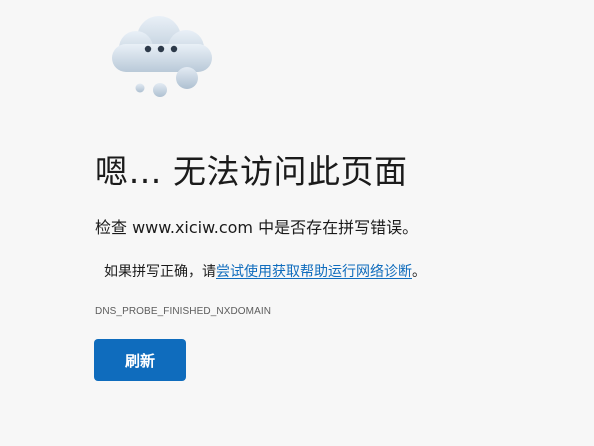  I want to click on suggestion-suffix: 。, so click(419, 272).